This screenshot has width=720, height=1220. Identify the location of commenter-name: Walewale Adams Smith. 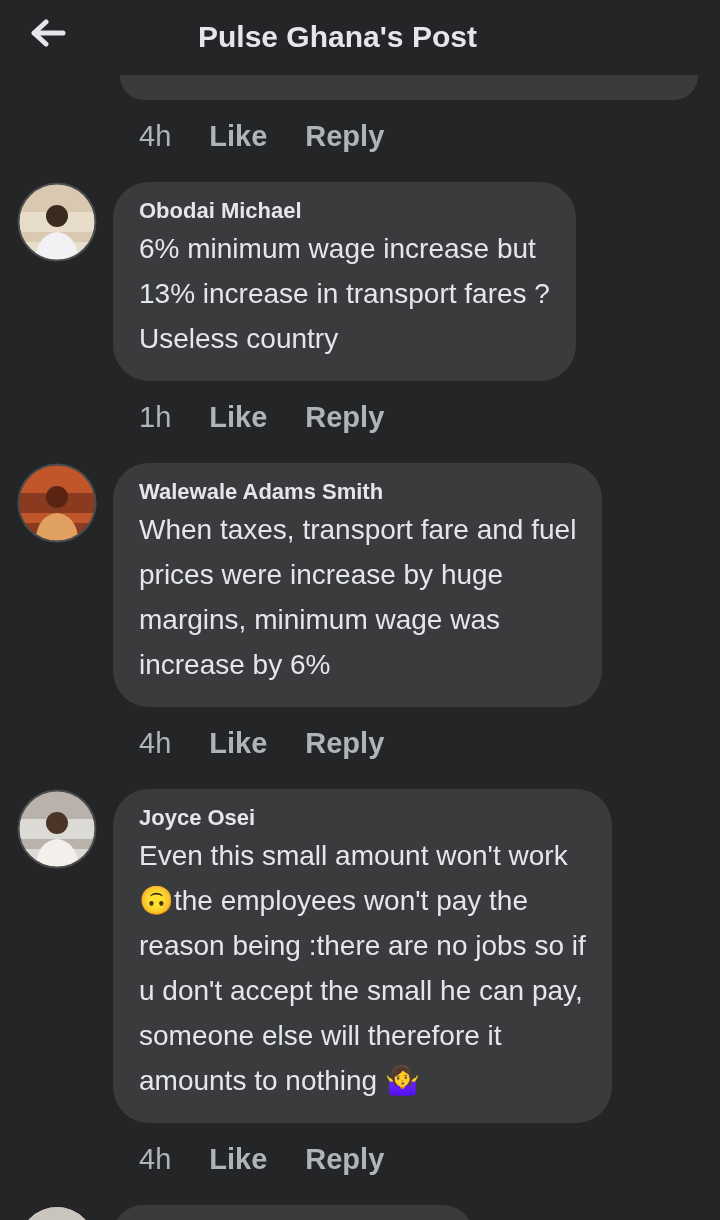
(358, 492).